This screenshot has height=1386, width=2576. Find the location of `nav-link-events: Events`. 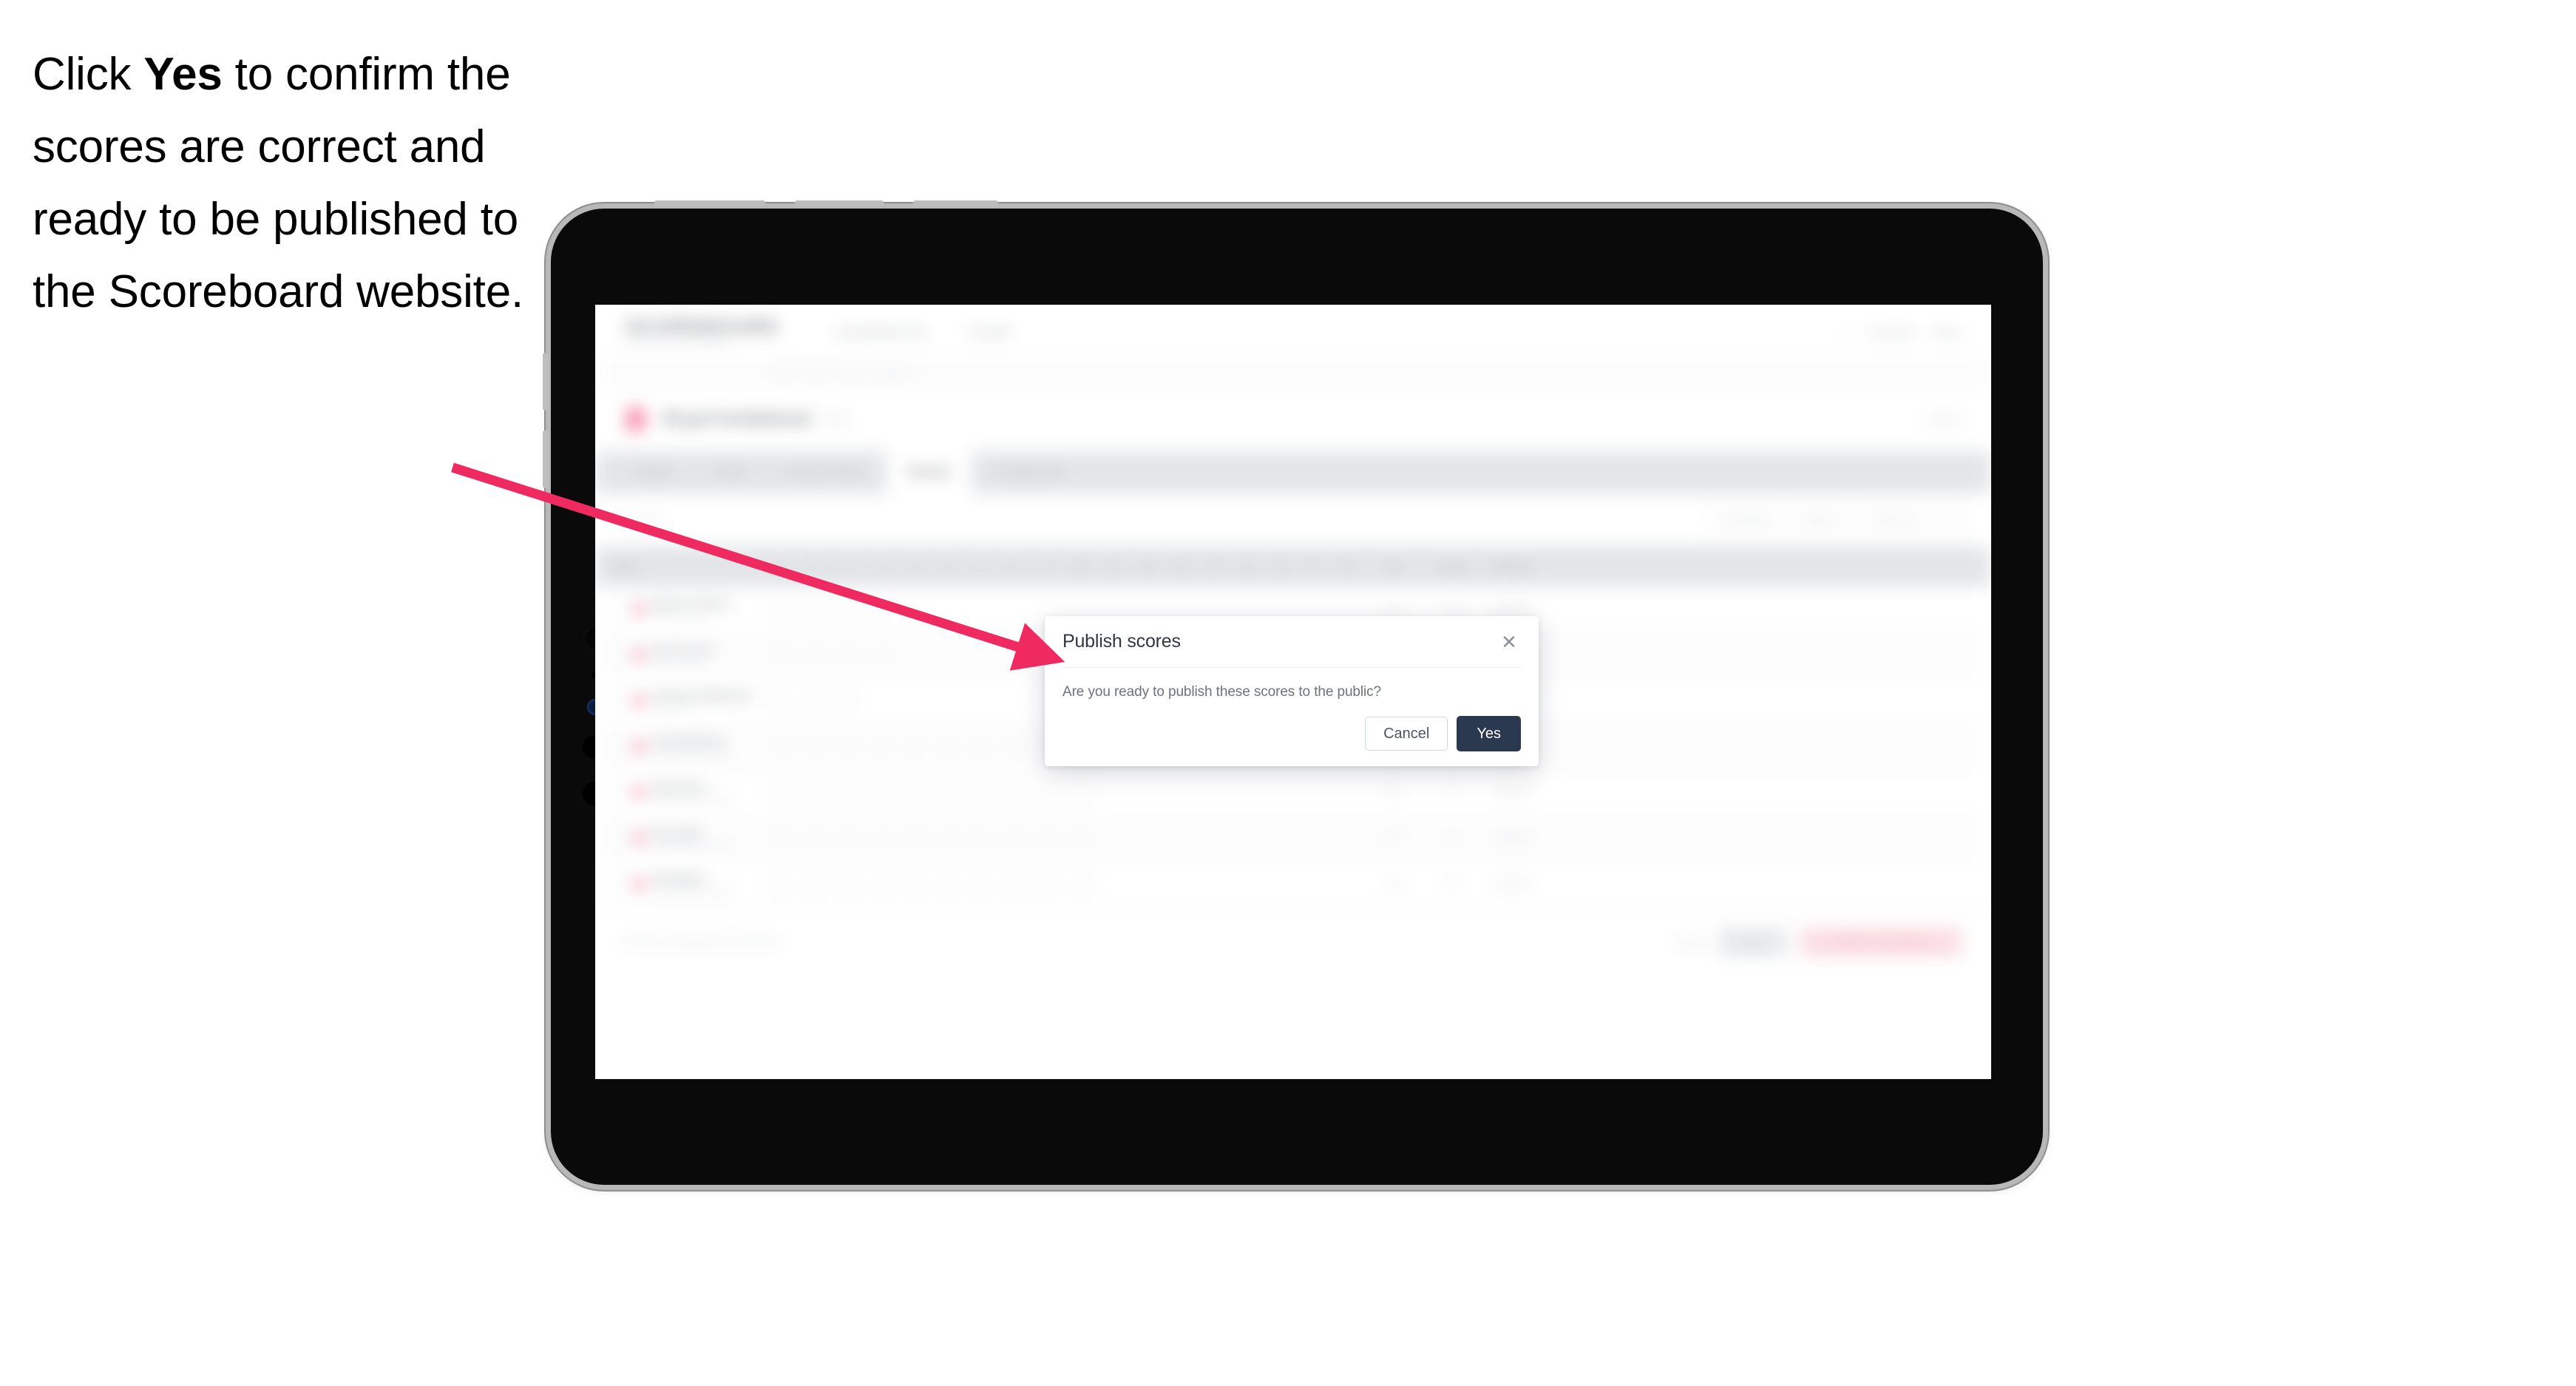

nav-link-events: Events is located at coordinates (991, 332).